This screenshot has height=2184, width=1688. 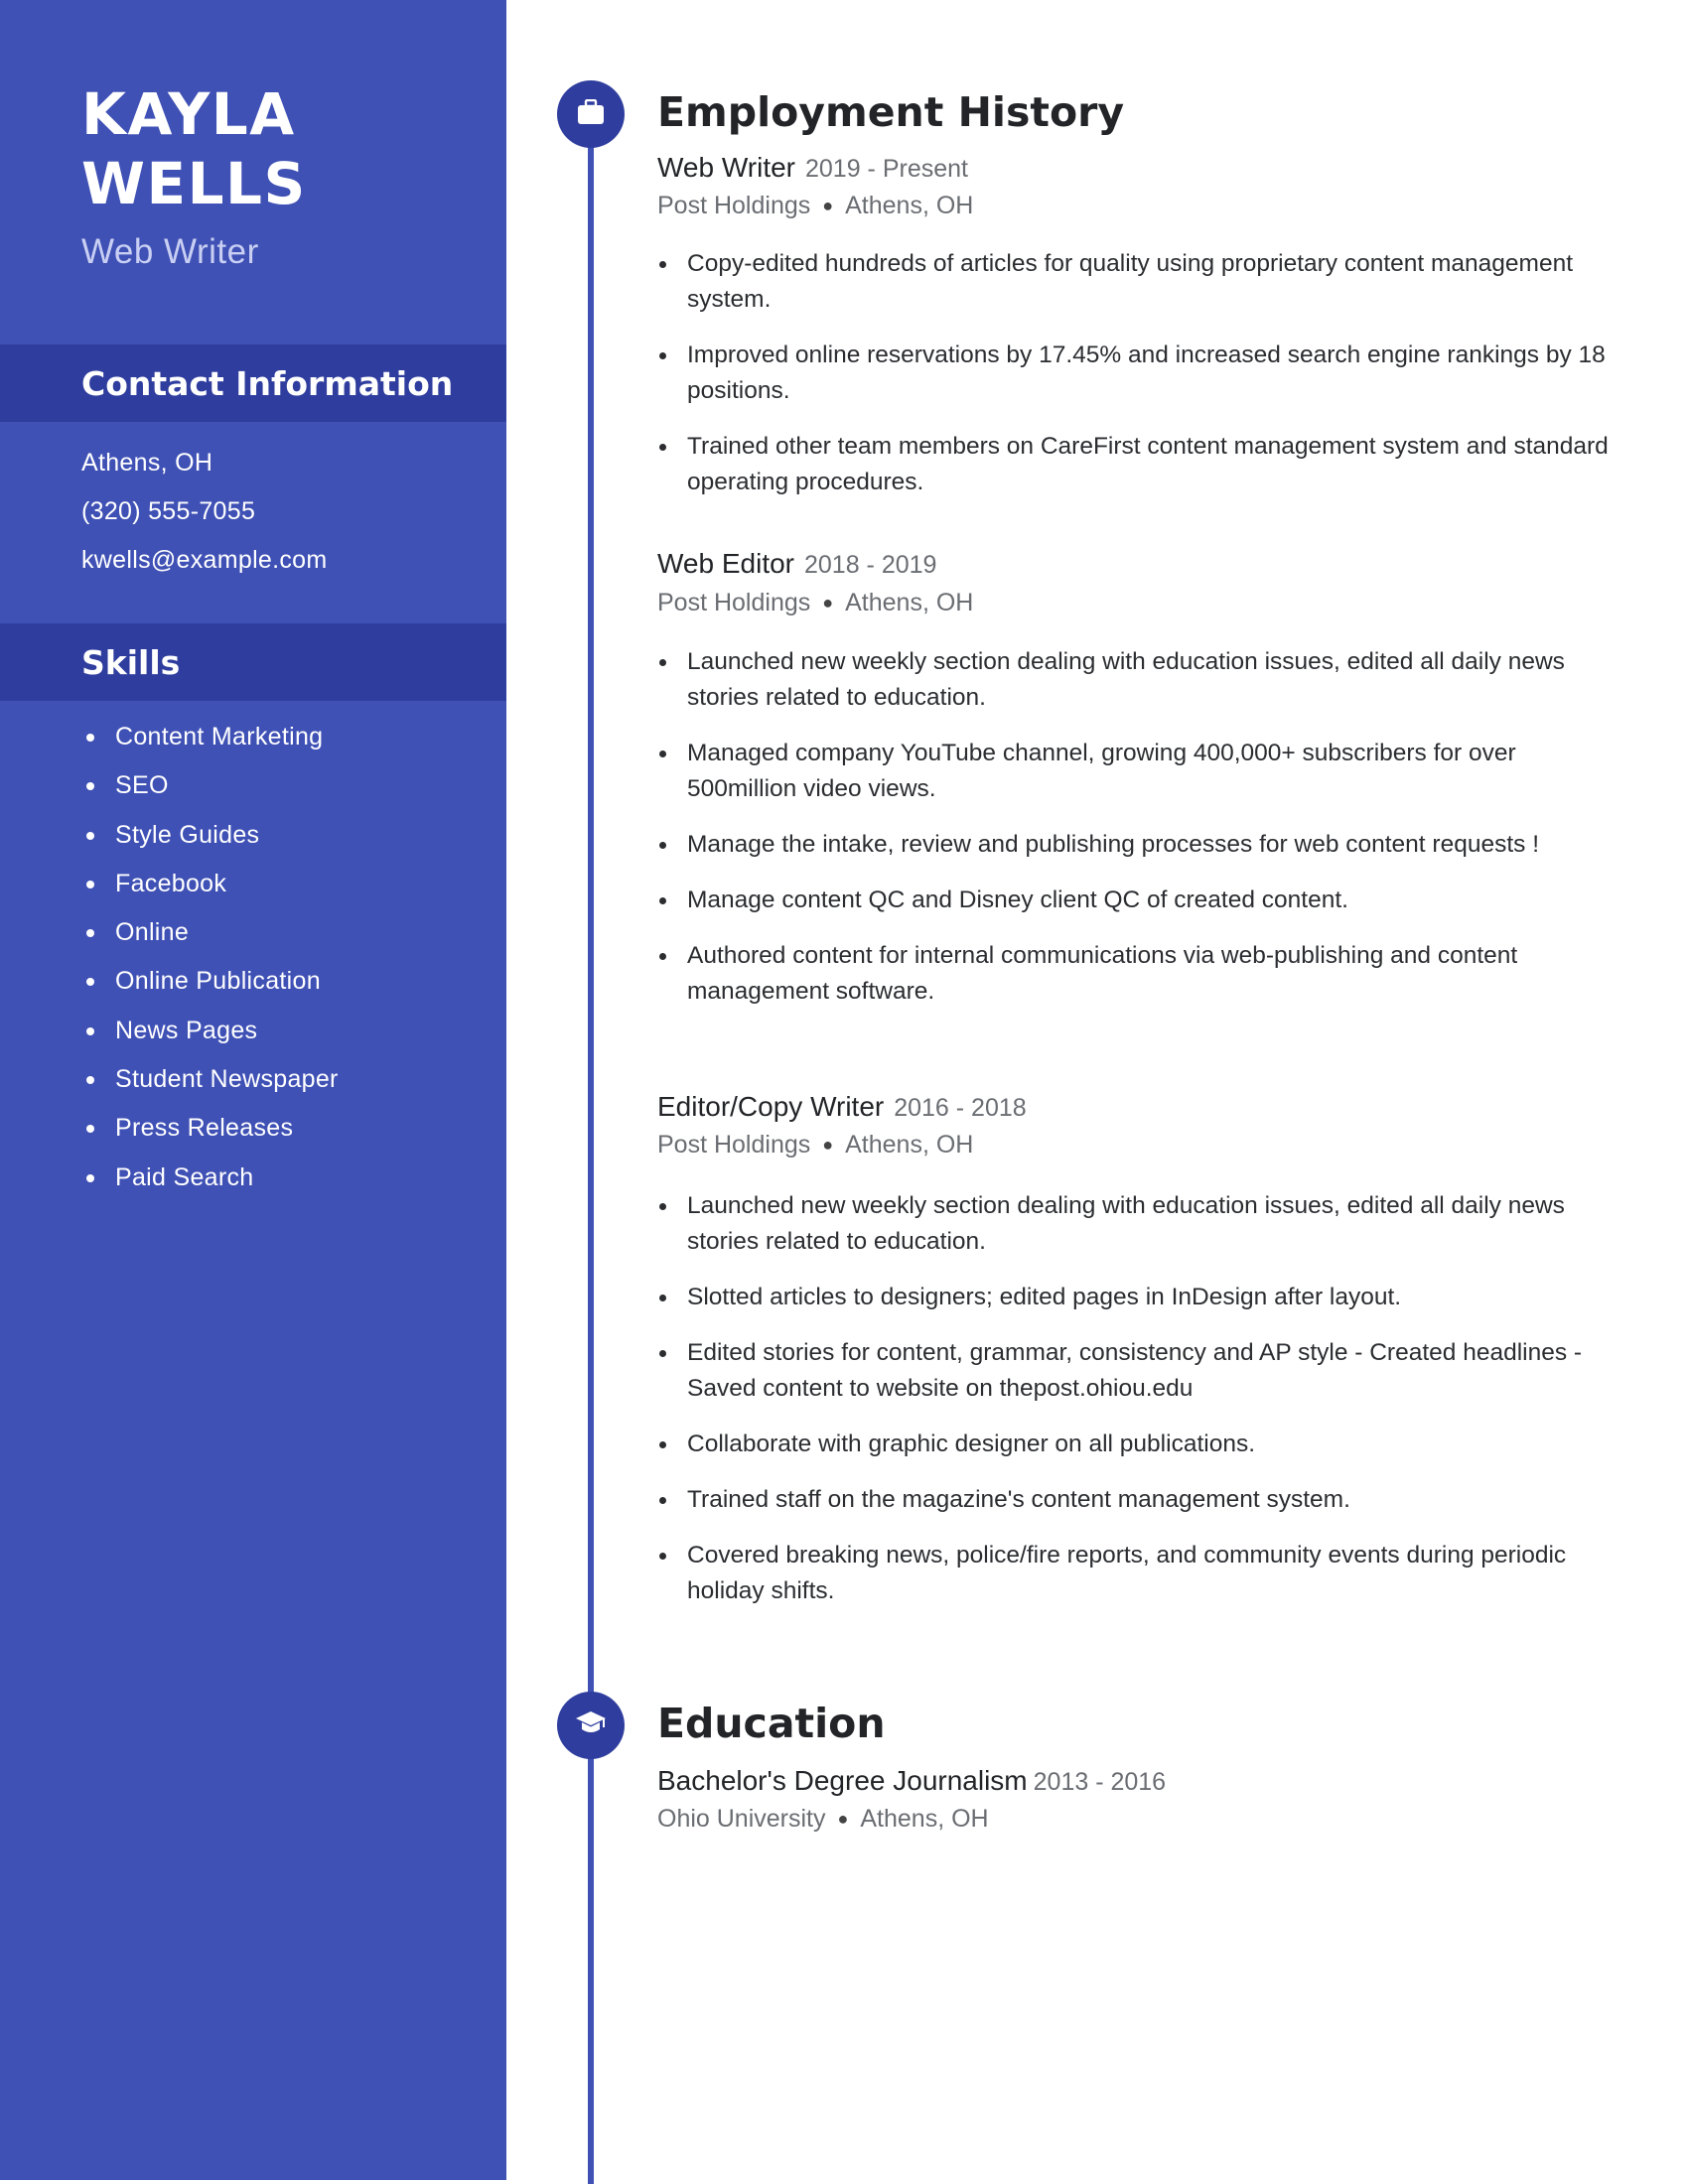 I want to click on skill-item: Content Marketing, so click(x=210, y=737).